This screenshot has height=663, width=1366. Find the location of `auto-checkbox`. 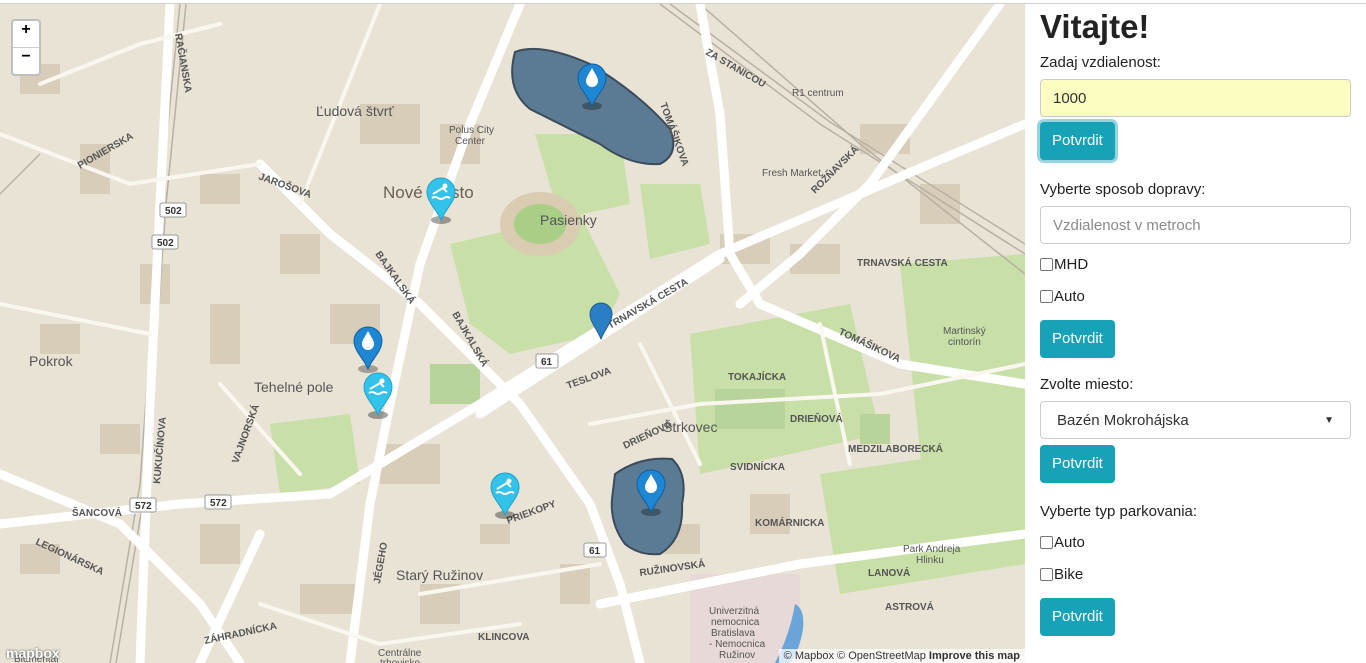

auto-checkbox is located at coordinates (1046, 296).